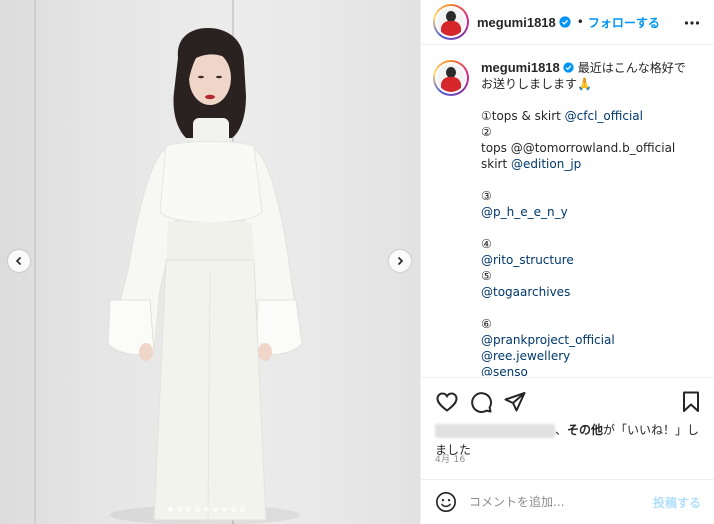 The height and width of the screenshot is (524, 714). Describe the element at coordinates (523, 116) in the screenshot. I see `caption-line-text: ①tops & skirt` at that location.